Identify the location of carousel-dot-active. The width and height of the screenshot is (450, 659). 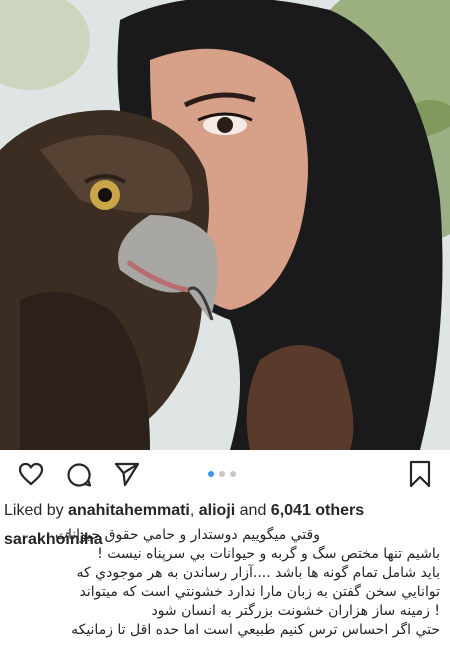
(211, 474).